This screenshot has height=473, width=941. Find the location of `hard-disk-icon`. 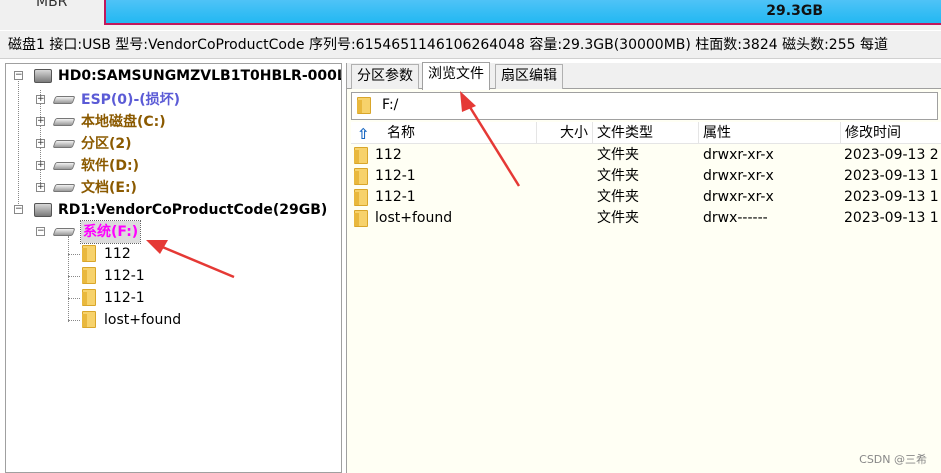

hard-disk-icon is located at coordinates (43, 76).